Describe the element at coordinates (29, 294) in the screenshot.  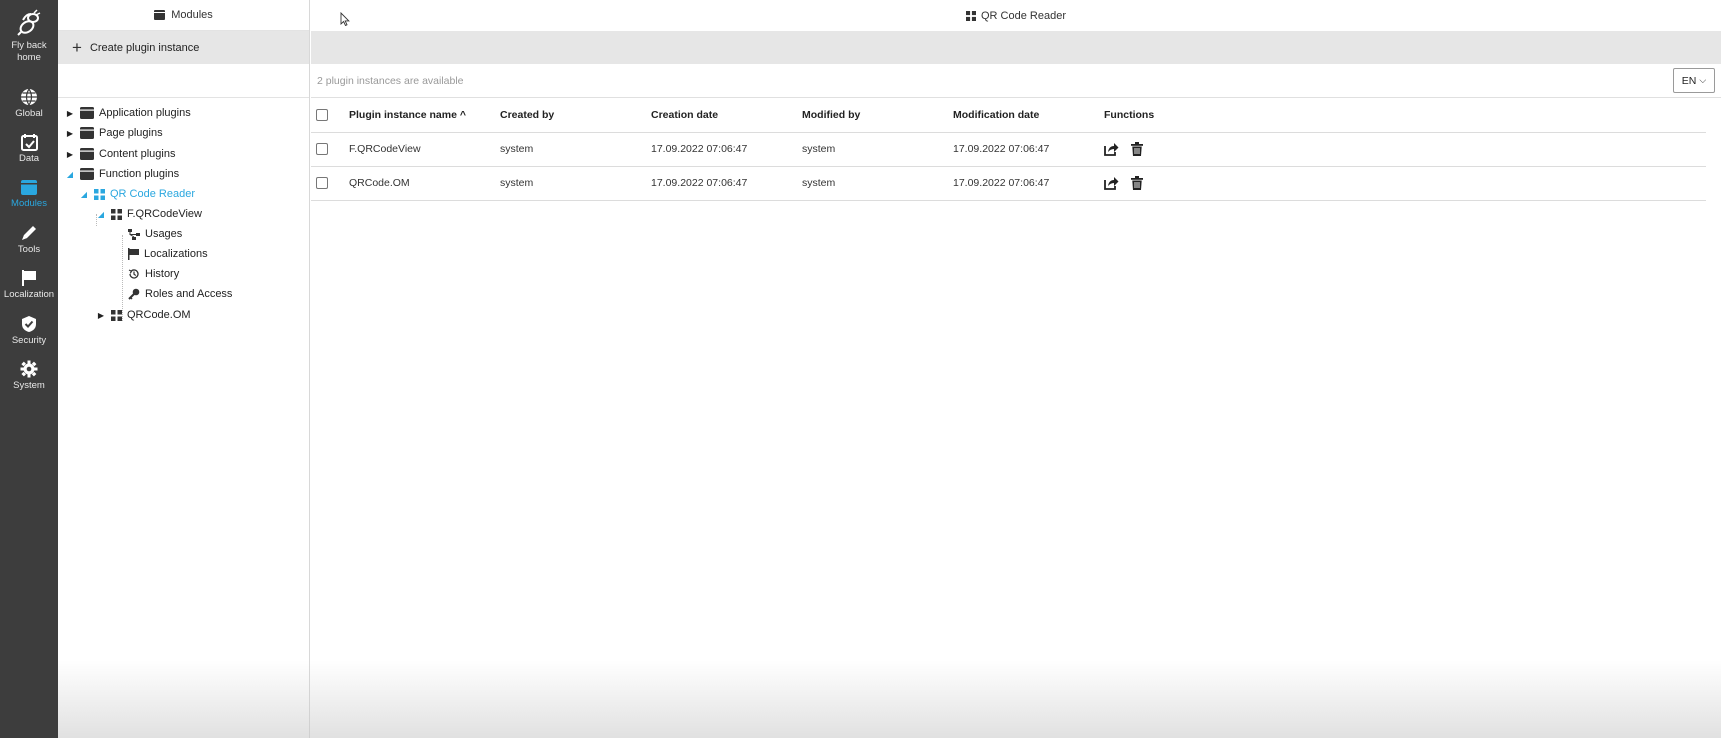
I see `rail-item-label: Localization` at that location.